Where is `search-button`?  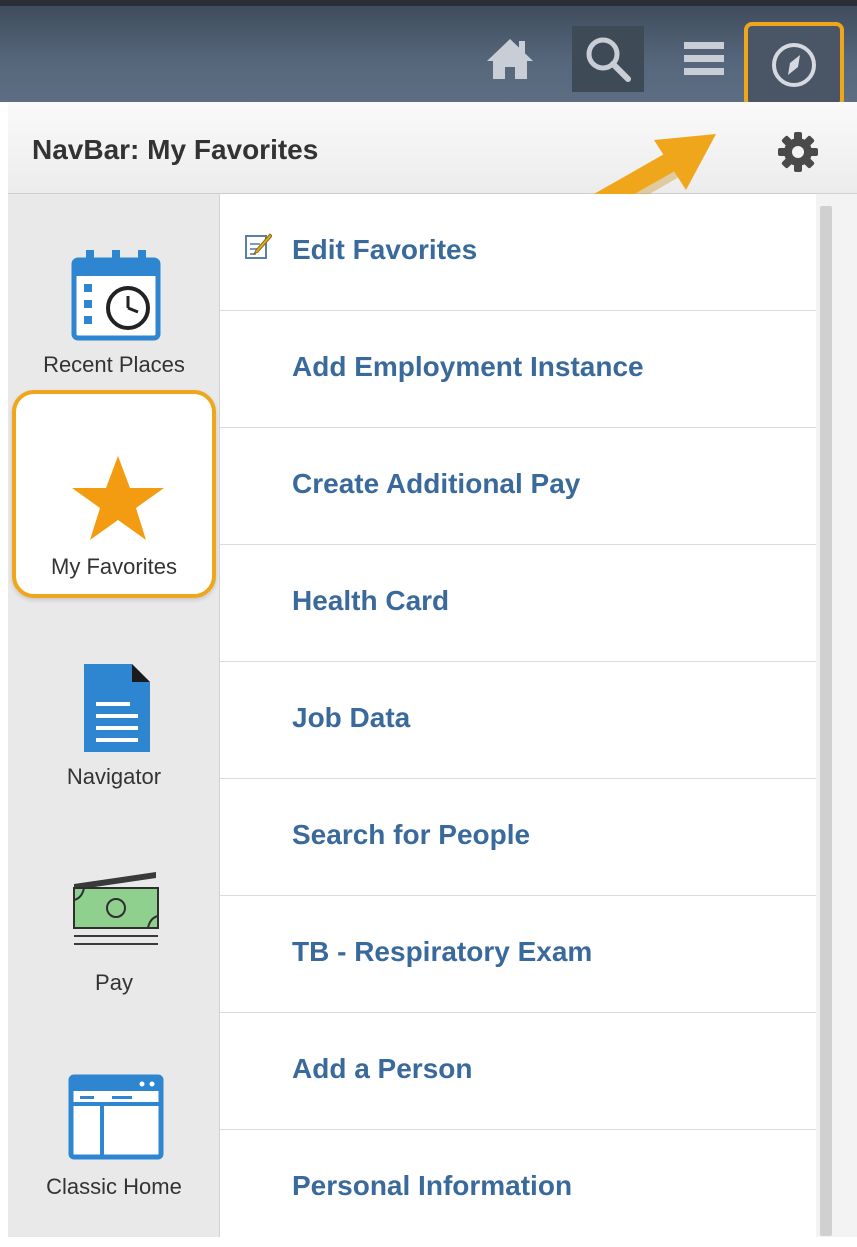
search-button is located at coordinates (608, 59).